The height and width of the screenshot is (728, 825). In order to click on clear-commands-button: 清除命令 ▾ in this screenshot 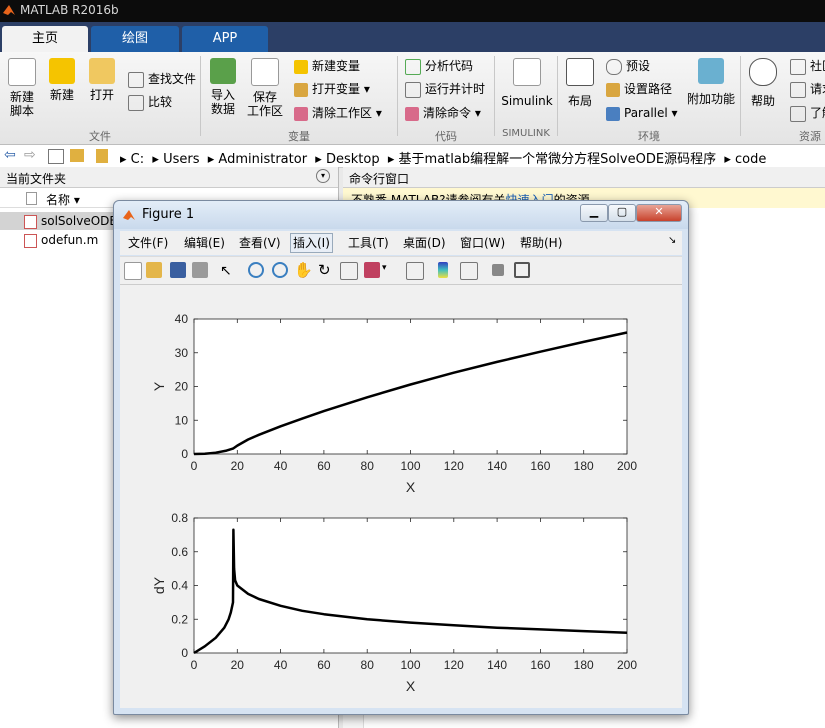, I will do `click(443, 113)`.